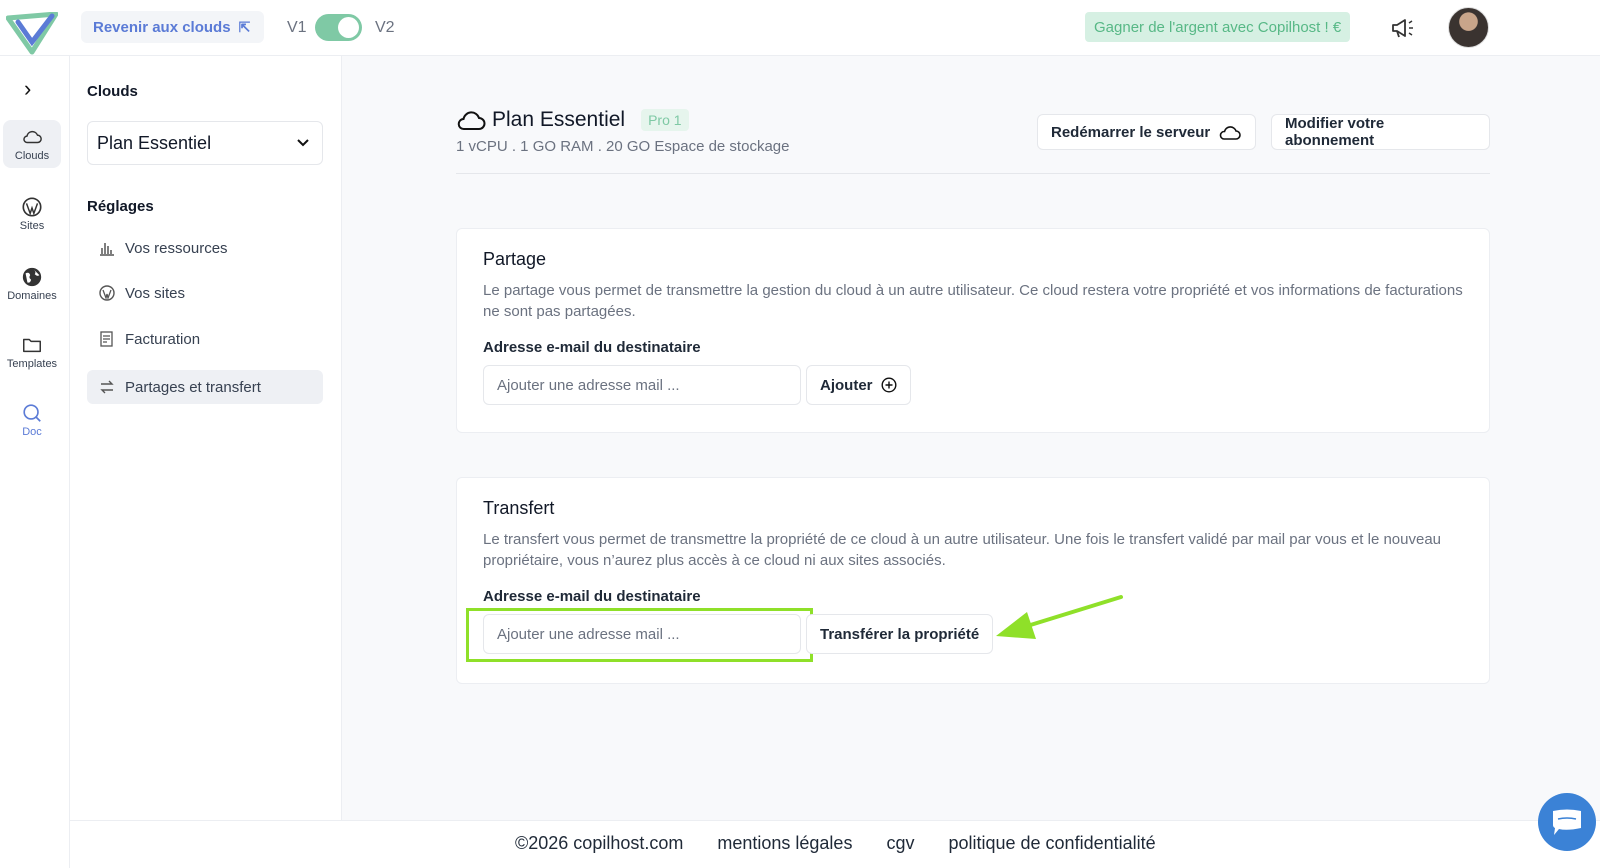  What do you see at coordinates (385, 27) in the screenshot?
I see `version-v2-label: V2` at bounding box center [385, 27].